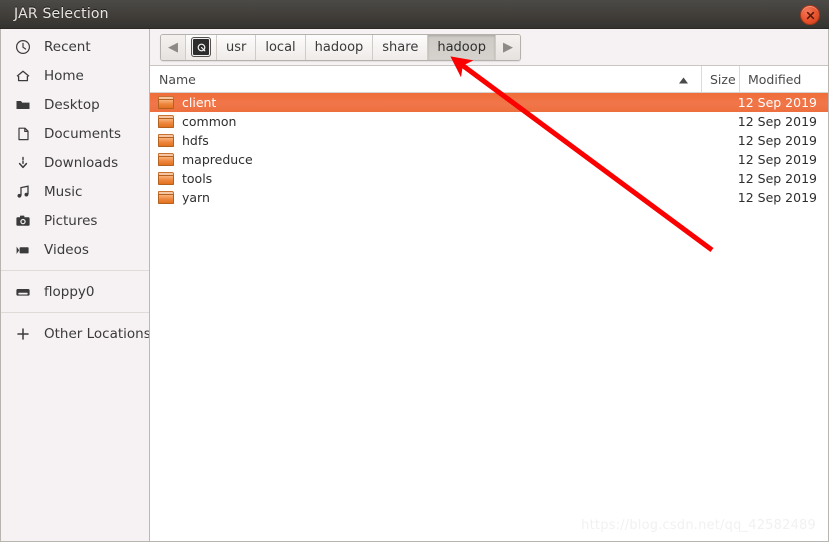  I want to click on sidebar-item-music: Music, so click(75, 191).